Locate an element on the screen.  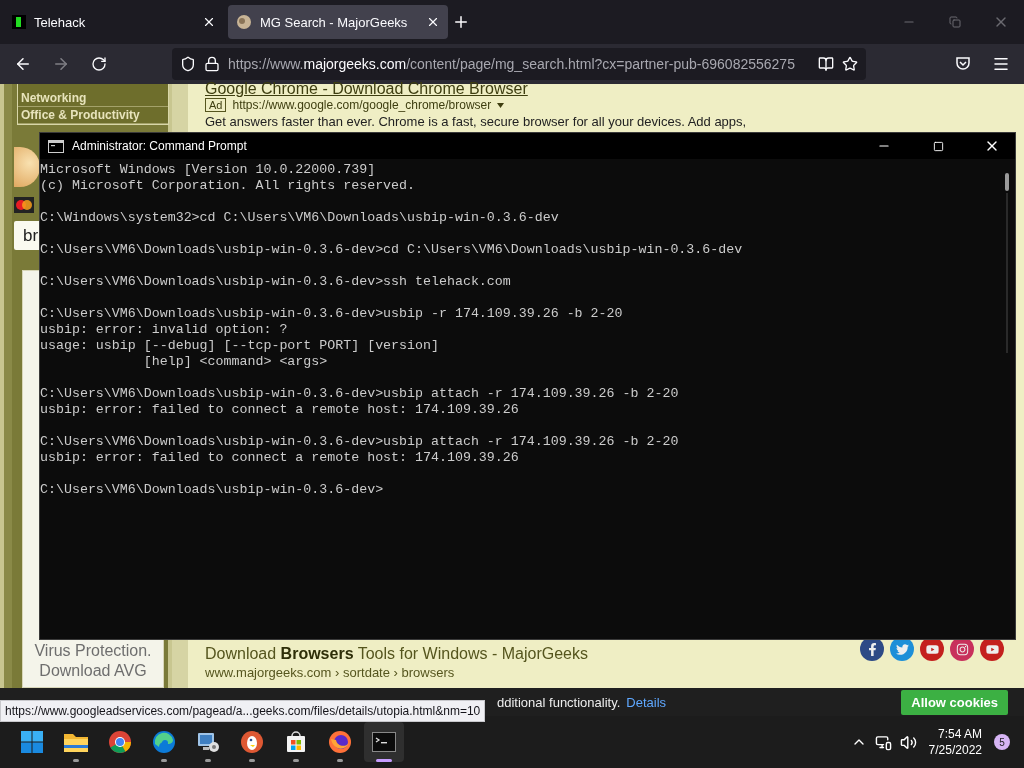
edge-icon is located at coordinates (164, 742).